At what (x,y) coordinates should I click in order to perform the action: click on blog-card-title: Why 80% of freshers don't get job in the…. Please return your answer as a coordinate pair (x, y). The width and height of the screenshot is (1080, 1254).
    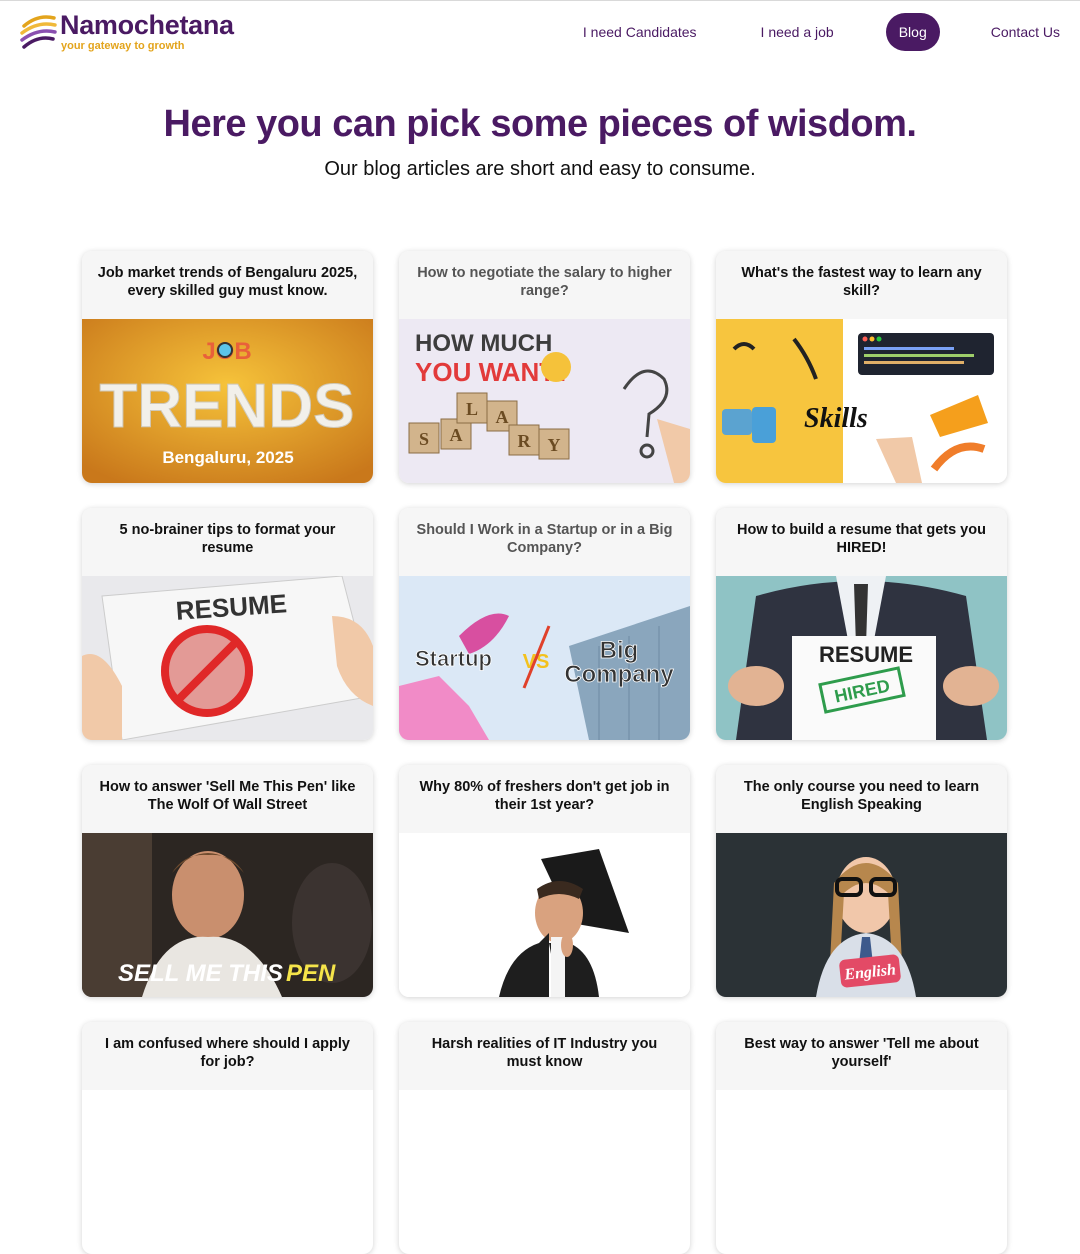
    Looking at the image, I should click on (544, 799).